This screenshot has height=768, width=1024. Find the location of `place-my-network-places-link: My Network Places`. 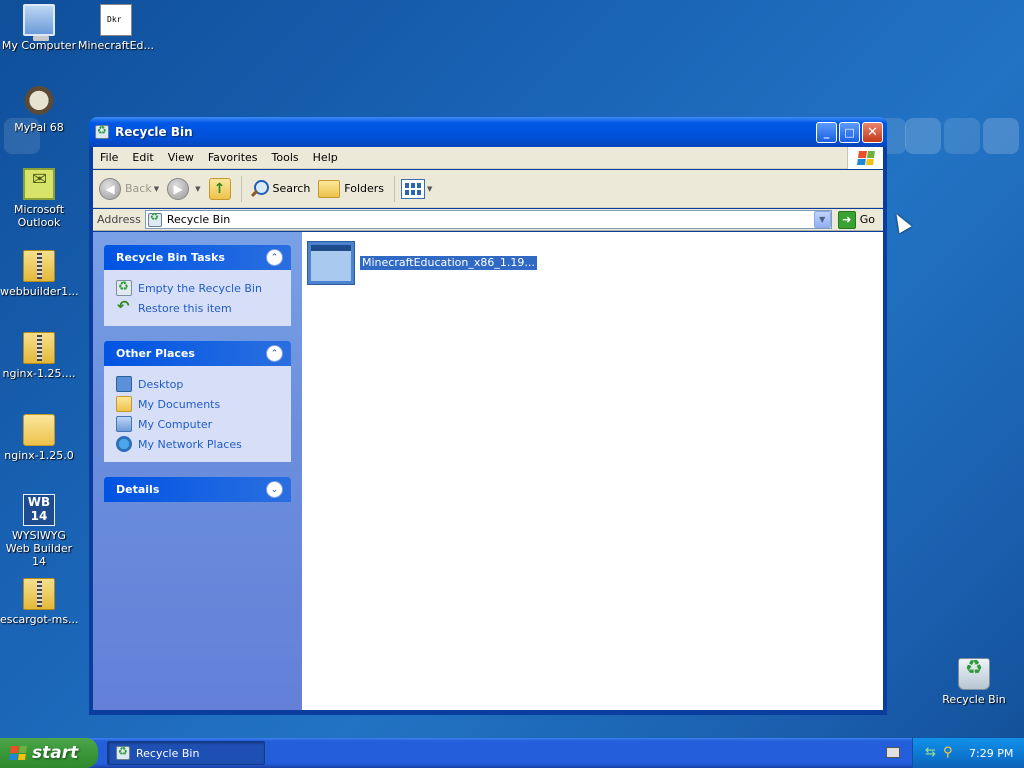

place-my-network-places-link: My Network Places is located at coordinates (197, 444).